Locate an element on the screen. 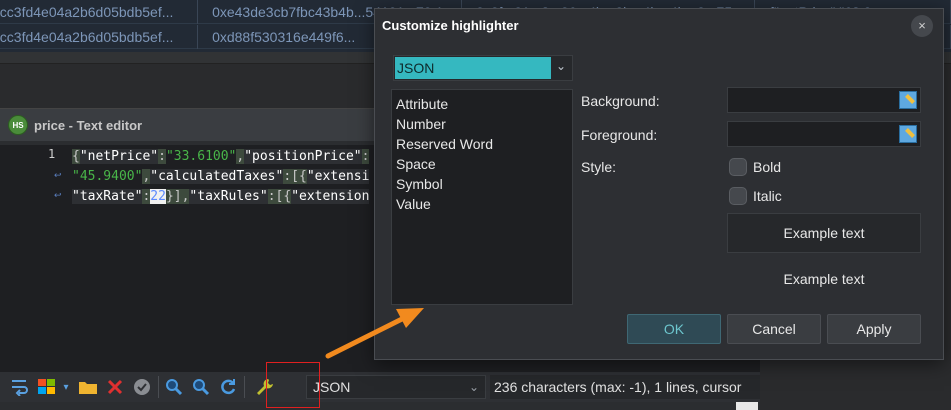  language-combo-value: JSON is located at coordinates (473, 68).